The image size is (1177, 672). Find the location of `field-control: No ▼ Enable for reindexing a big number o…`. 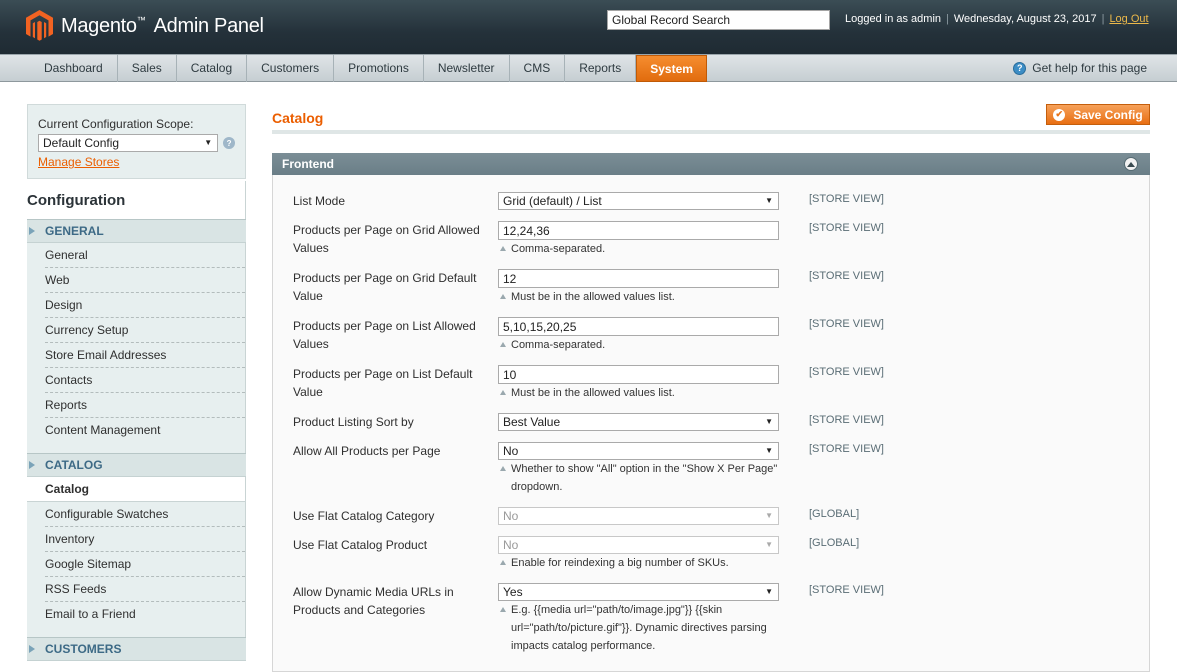

field-control: No ▼ Enable for reindexing a big number o… is located at coordinates (638, 554).